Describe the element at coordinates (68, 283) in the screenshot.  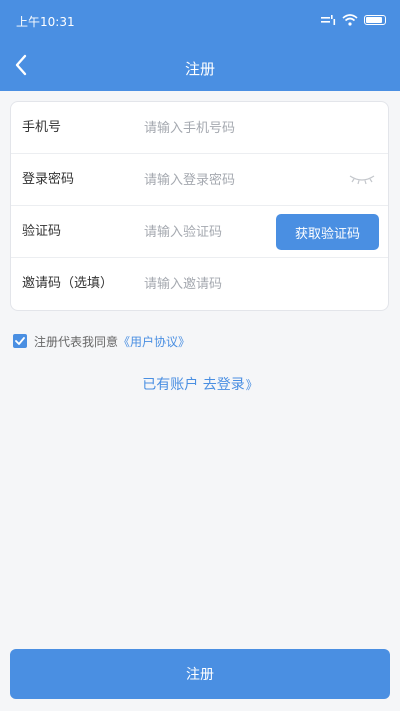
I see `invite-label: 邀请码（选填）` at that location.